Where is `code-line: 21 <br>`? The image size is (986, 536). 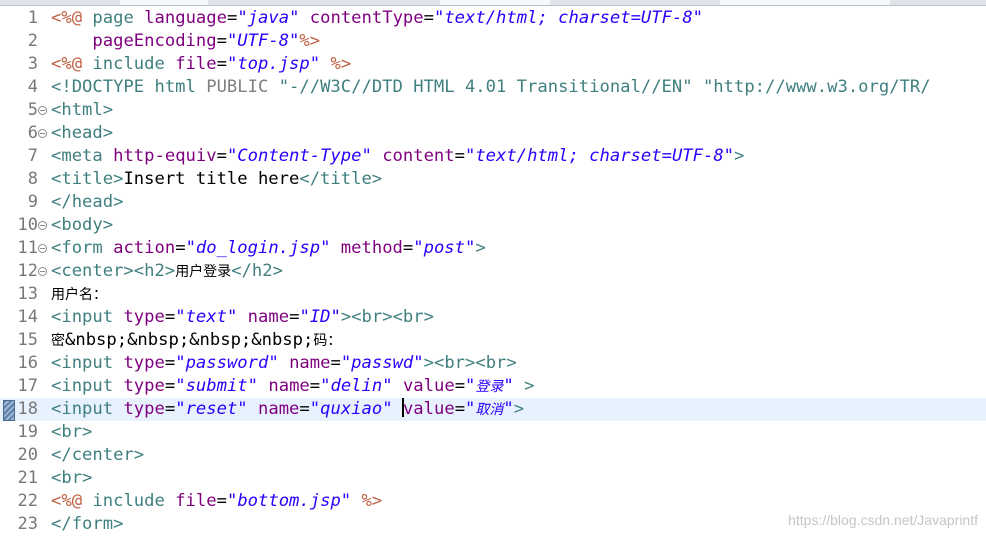
code-line: 21 <br> is located at coordinates (493, 478).